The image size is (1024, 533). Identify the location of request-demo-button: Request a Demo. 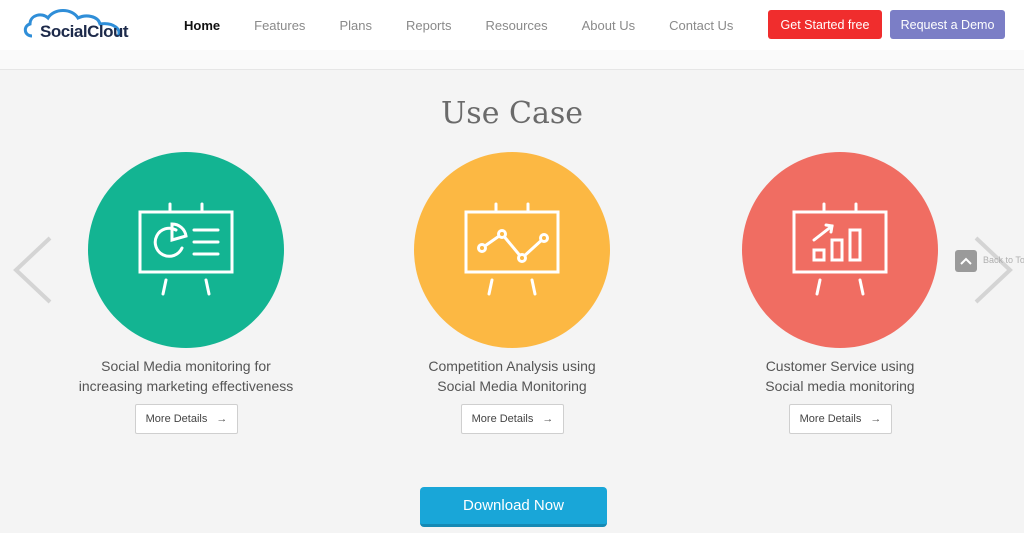
(947, 24).